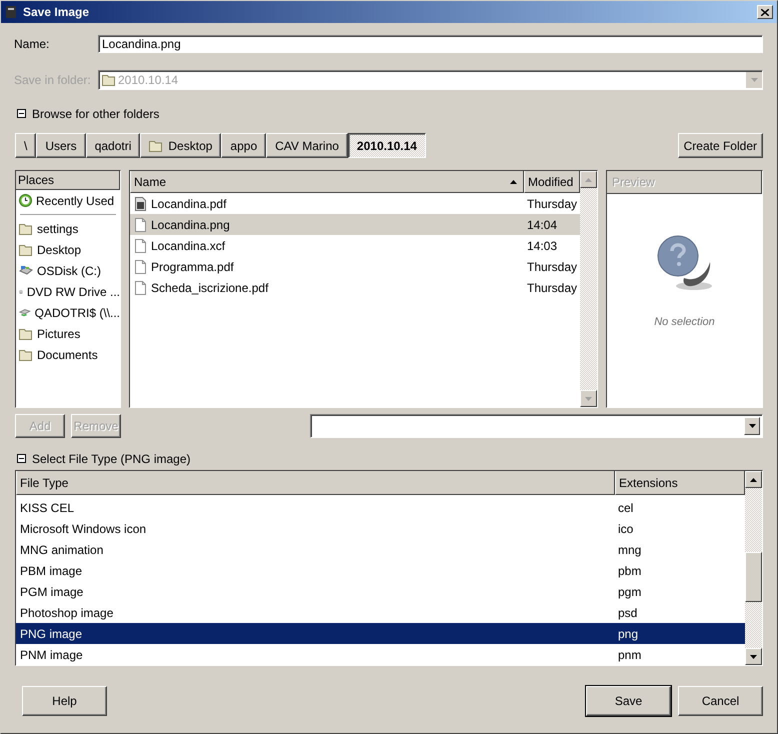  What do you see at coordinates (25, 312) in the screenshot?
I see `network-drive-icon` at bounding box center [25, 312].